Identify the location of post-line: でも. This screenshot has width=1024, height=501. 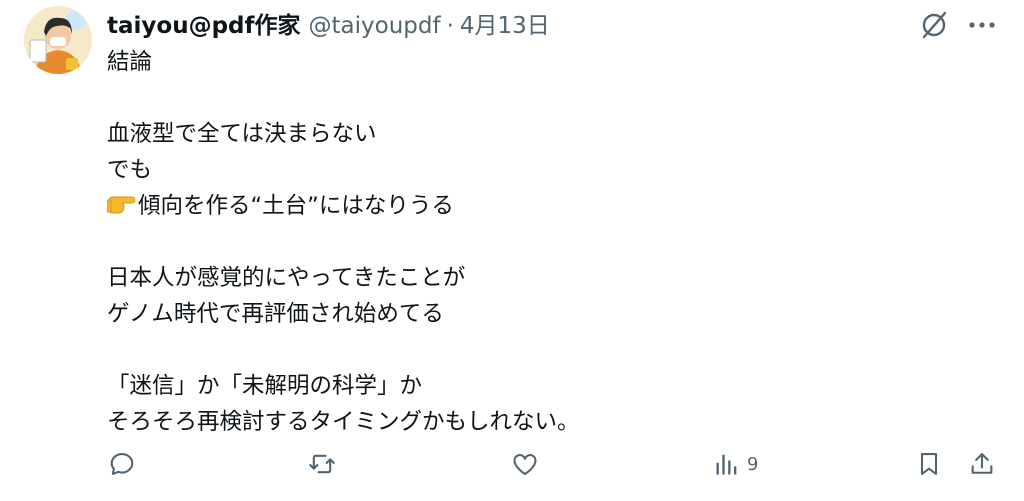
(130, 170).